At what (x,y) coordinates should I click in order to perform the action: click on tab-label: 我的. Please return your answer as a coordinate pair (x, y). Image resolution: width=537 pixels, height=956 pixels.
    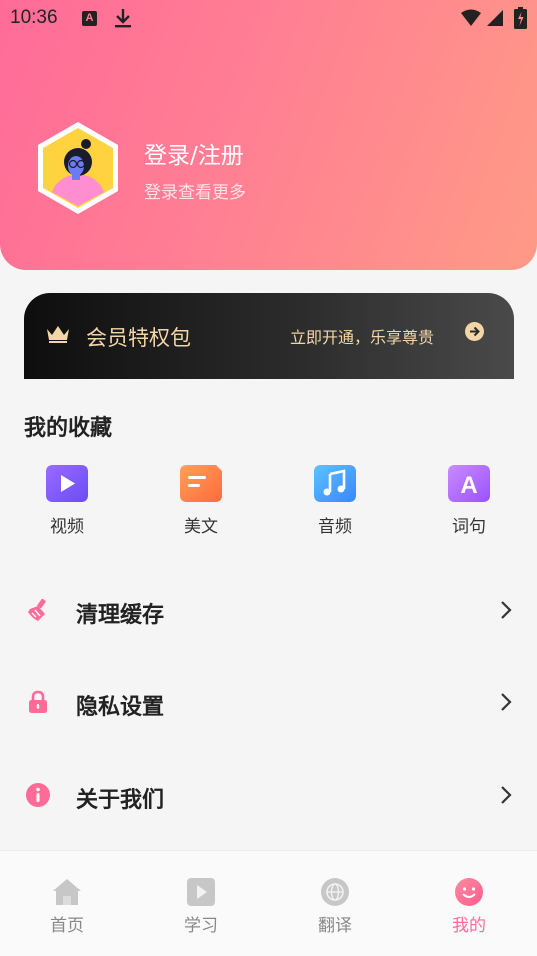
    Looking at the image, I should click on (469, 926).